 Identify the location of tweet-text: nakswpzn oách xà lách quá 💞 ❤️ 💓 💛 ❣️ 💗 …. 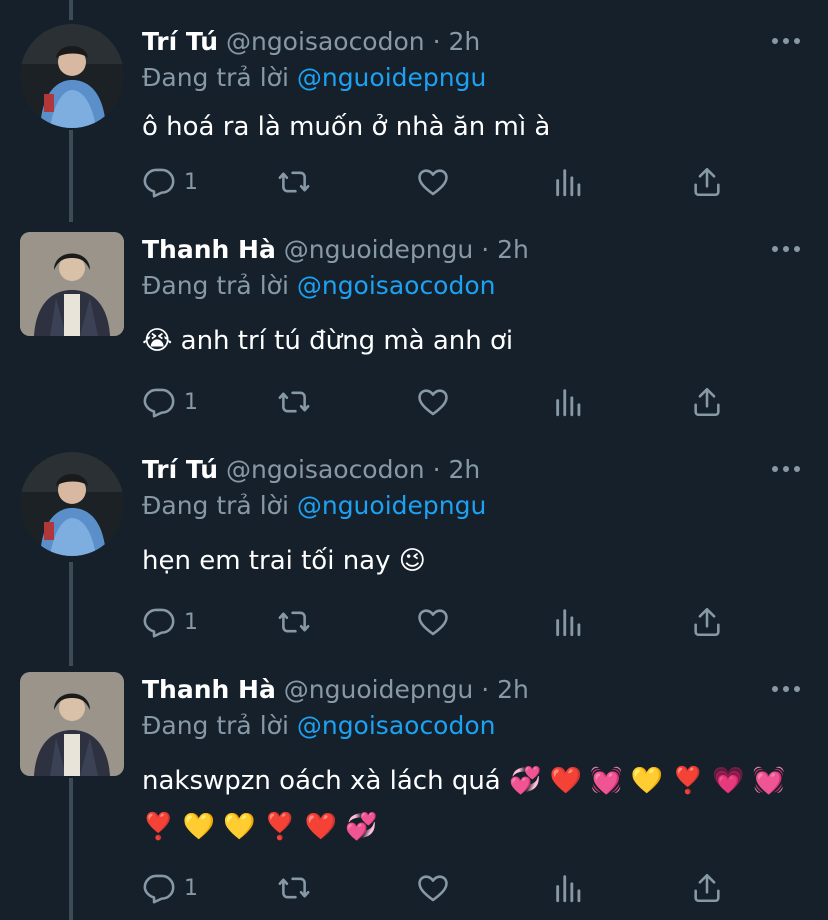
(464, 804).